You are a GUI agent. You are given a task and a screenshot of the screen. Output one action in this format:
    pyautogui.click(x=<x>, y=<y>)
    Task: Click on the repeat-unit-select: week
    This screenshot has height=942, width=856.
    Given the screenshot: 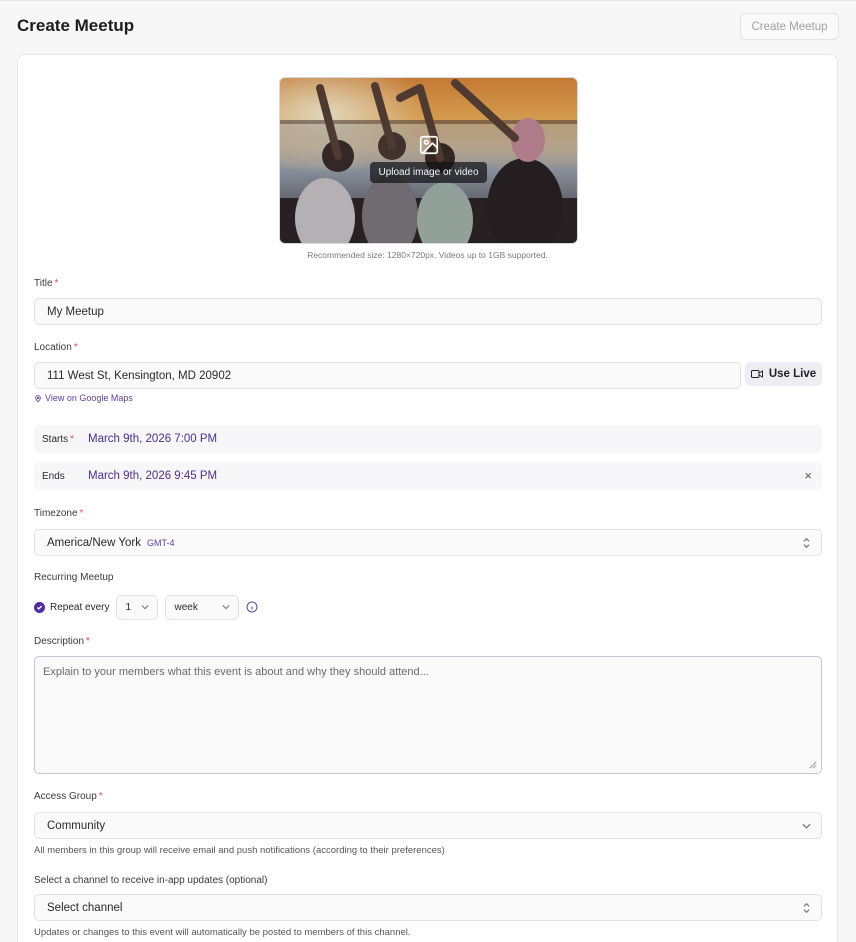 What is the action you would take?
    pyautogui.click(x=202, y=607)
    